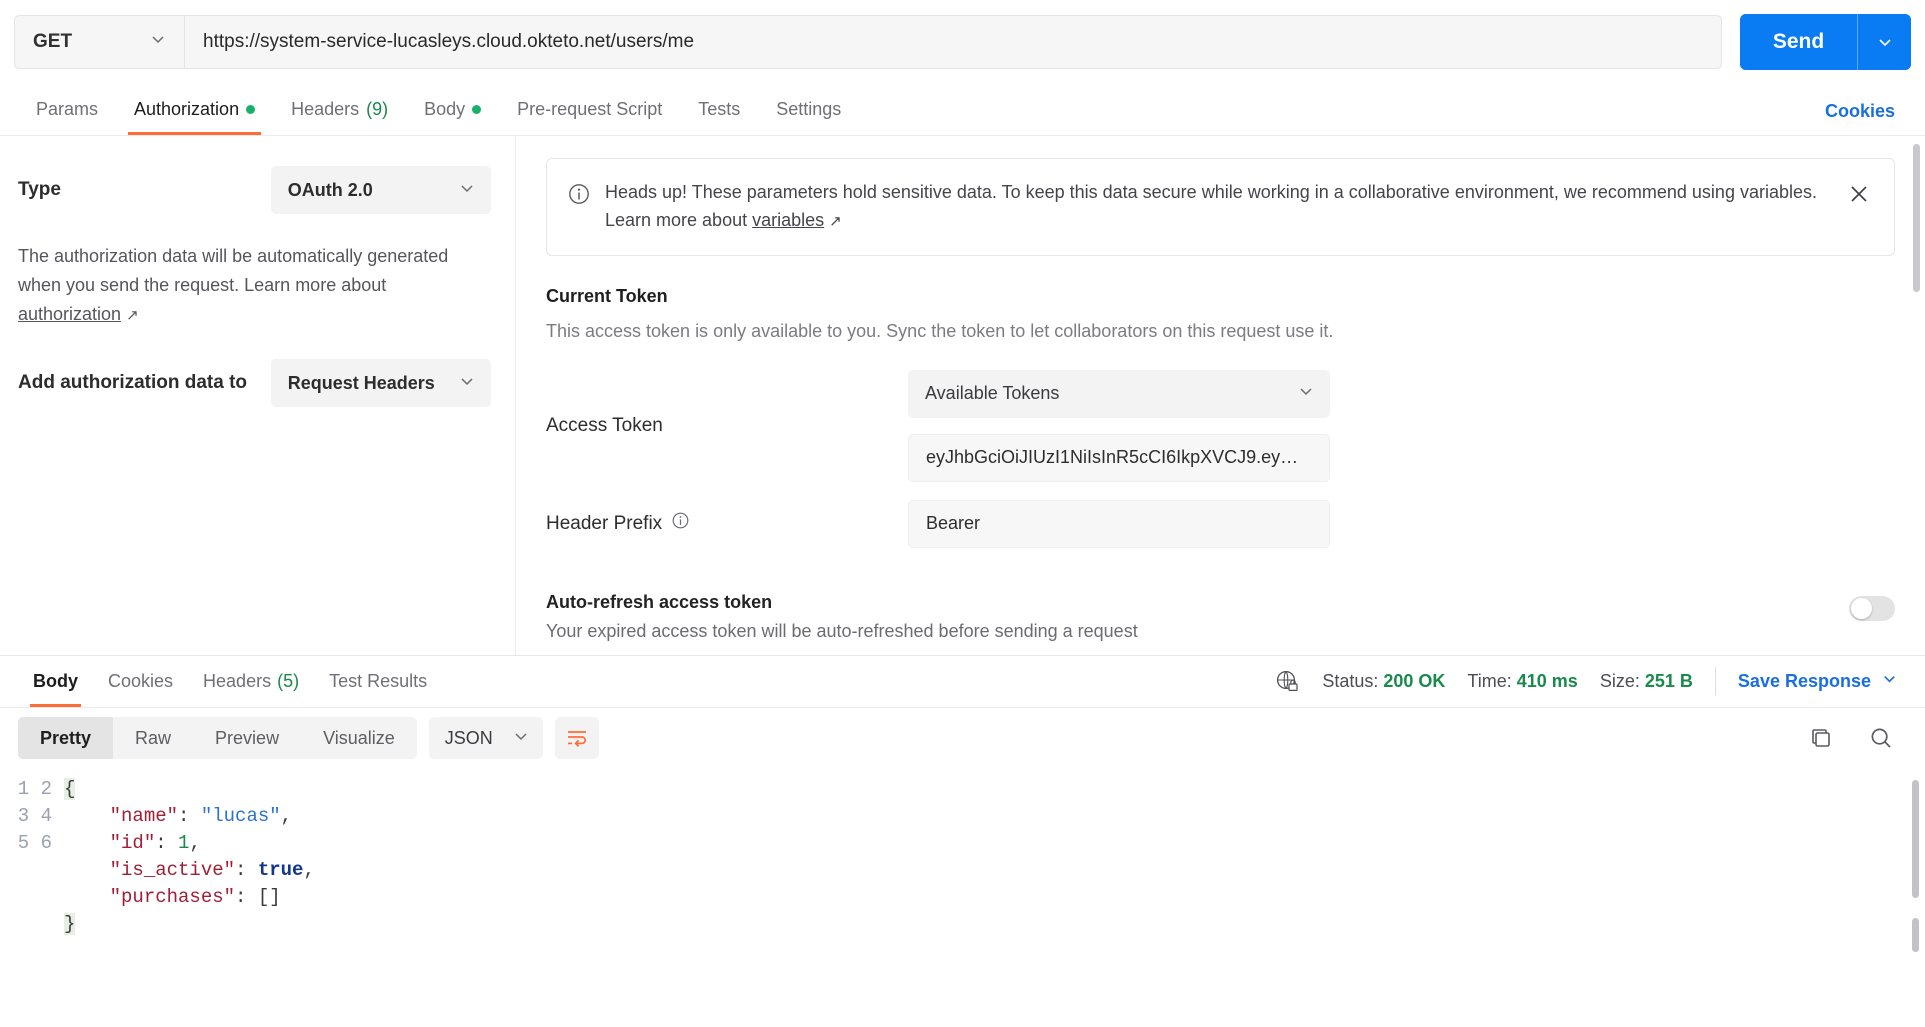 This screenshot has width=1925, height=1027. Describe the element at coordinates (153, 738) in the screenshot. I see `view-mode-raw: Raw` at that location.